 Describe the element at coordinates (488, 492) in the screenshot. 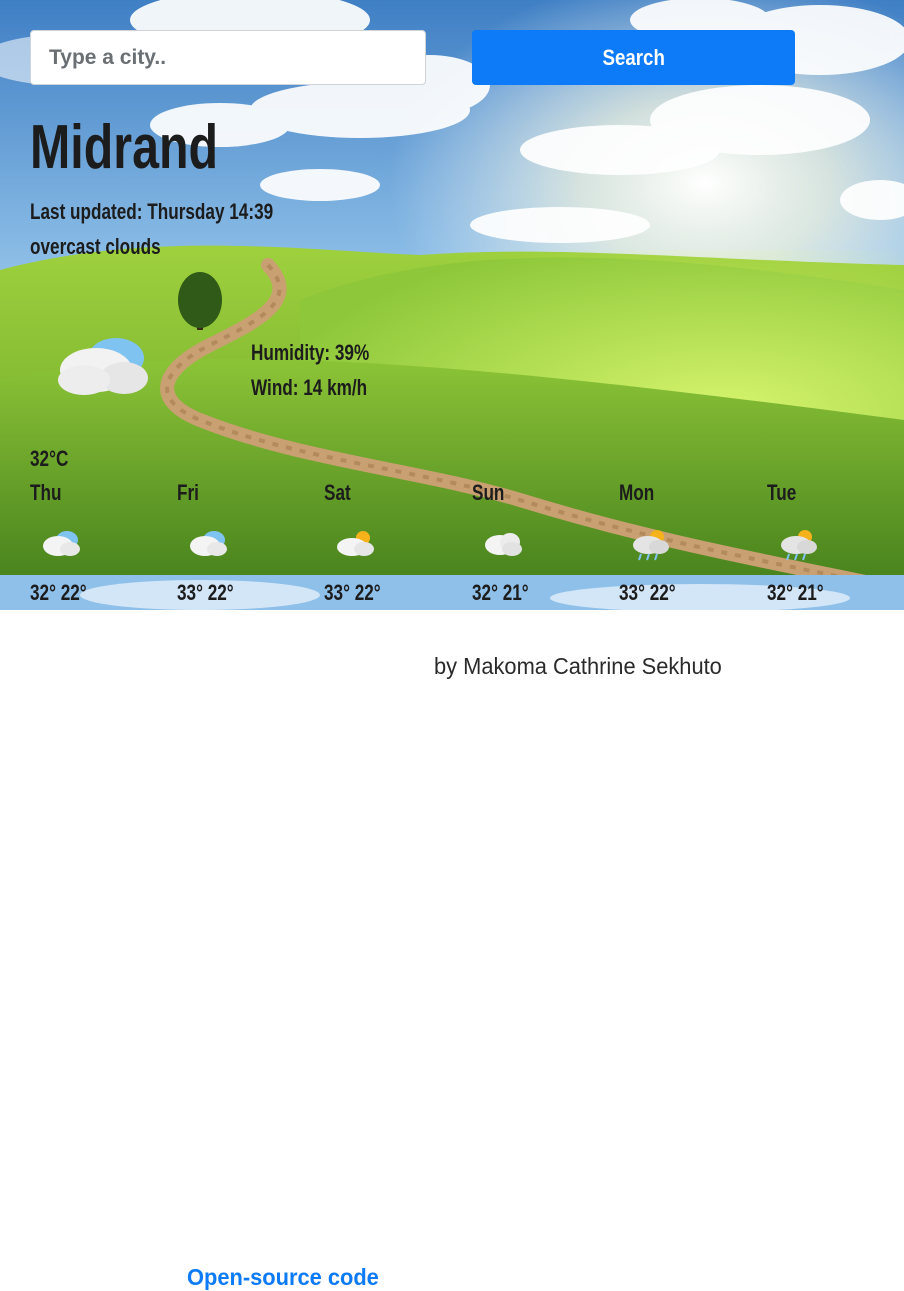

I see `forecast-day-name: Sun` at that location.